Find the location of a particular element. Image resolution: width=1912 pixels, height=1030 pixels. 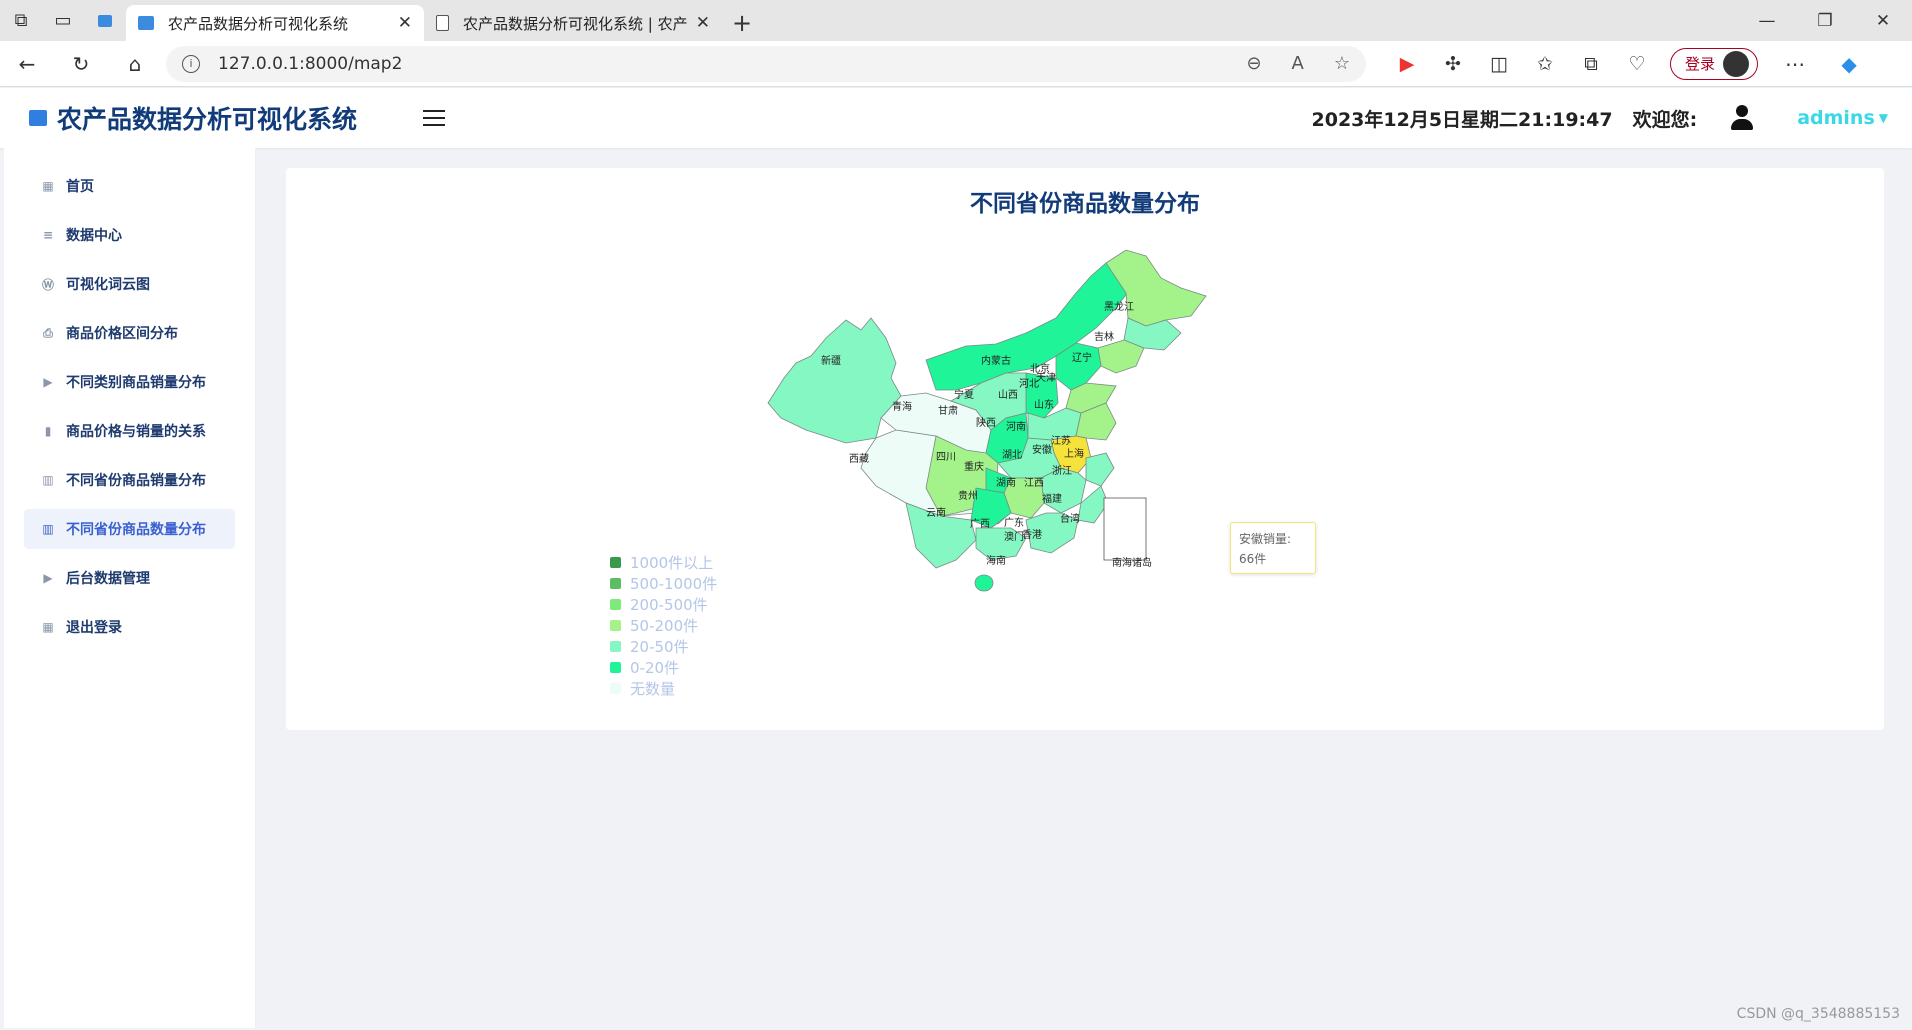

province-label: 湖南 is located at coordinates (1006, 482).